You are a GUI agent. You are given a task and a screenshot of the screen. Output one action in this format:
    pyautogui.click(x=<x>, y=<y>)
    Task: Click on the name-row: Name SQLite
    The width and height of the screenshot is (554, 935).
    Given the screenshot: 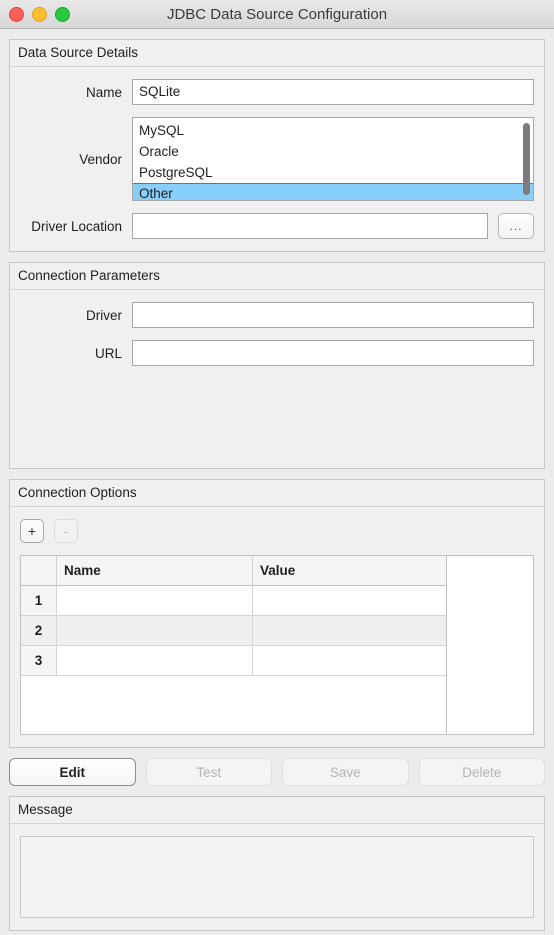 What is the action you would take?
    pyautogui.click(x=277, y=92)
    